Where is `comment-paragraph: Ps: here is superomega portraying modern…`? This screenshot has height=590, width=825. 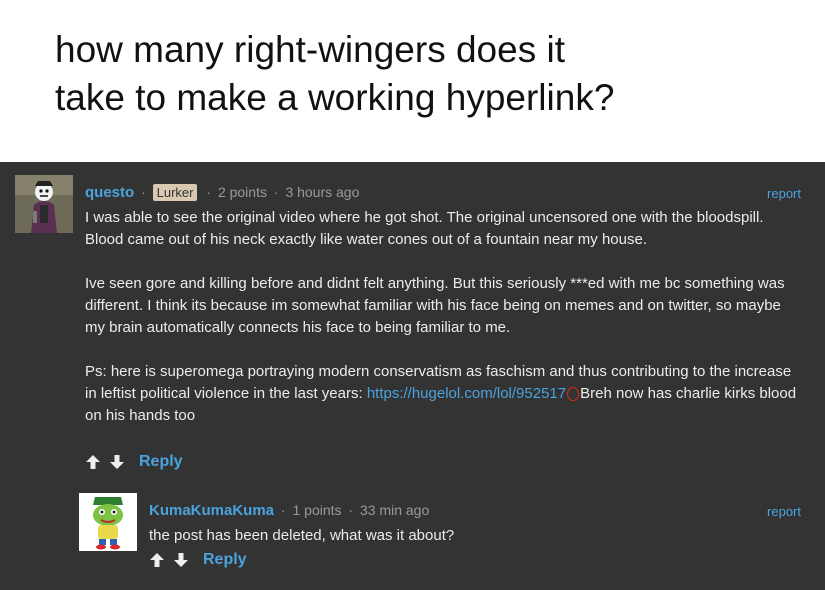
comment-paragraph: Ps: here is superomega portraying modern… is located at coordinates (445, 394).